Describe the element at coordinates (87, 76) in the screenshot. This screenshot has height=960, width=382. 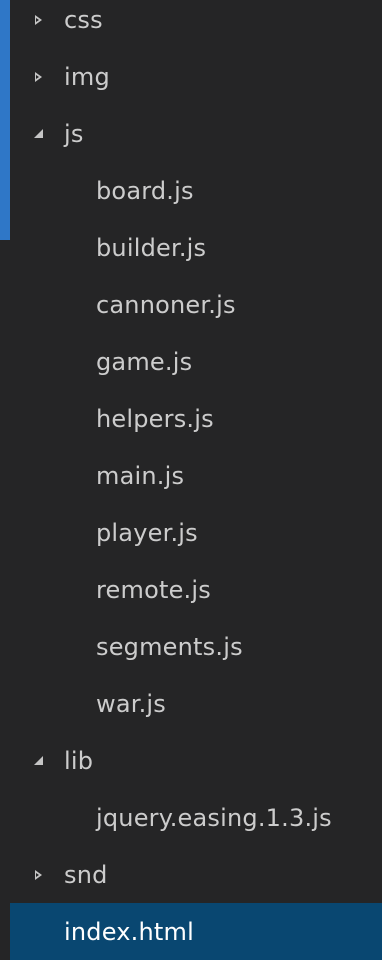
I see `tree-item-label: img` at that location.